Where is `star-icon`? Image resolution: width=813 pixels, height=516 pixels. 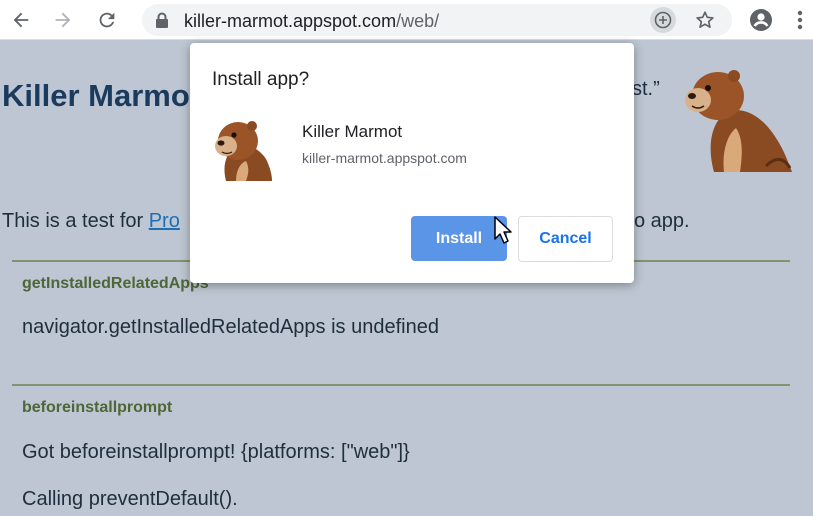
star-icon is located at coordinates (705, 22).